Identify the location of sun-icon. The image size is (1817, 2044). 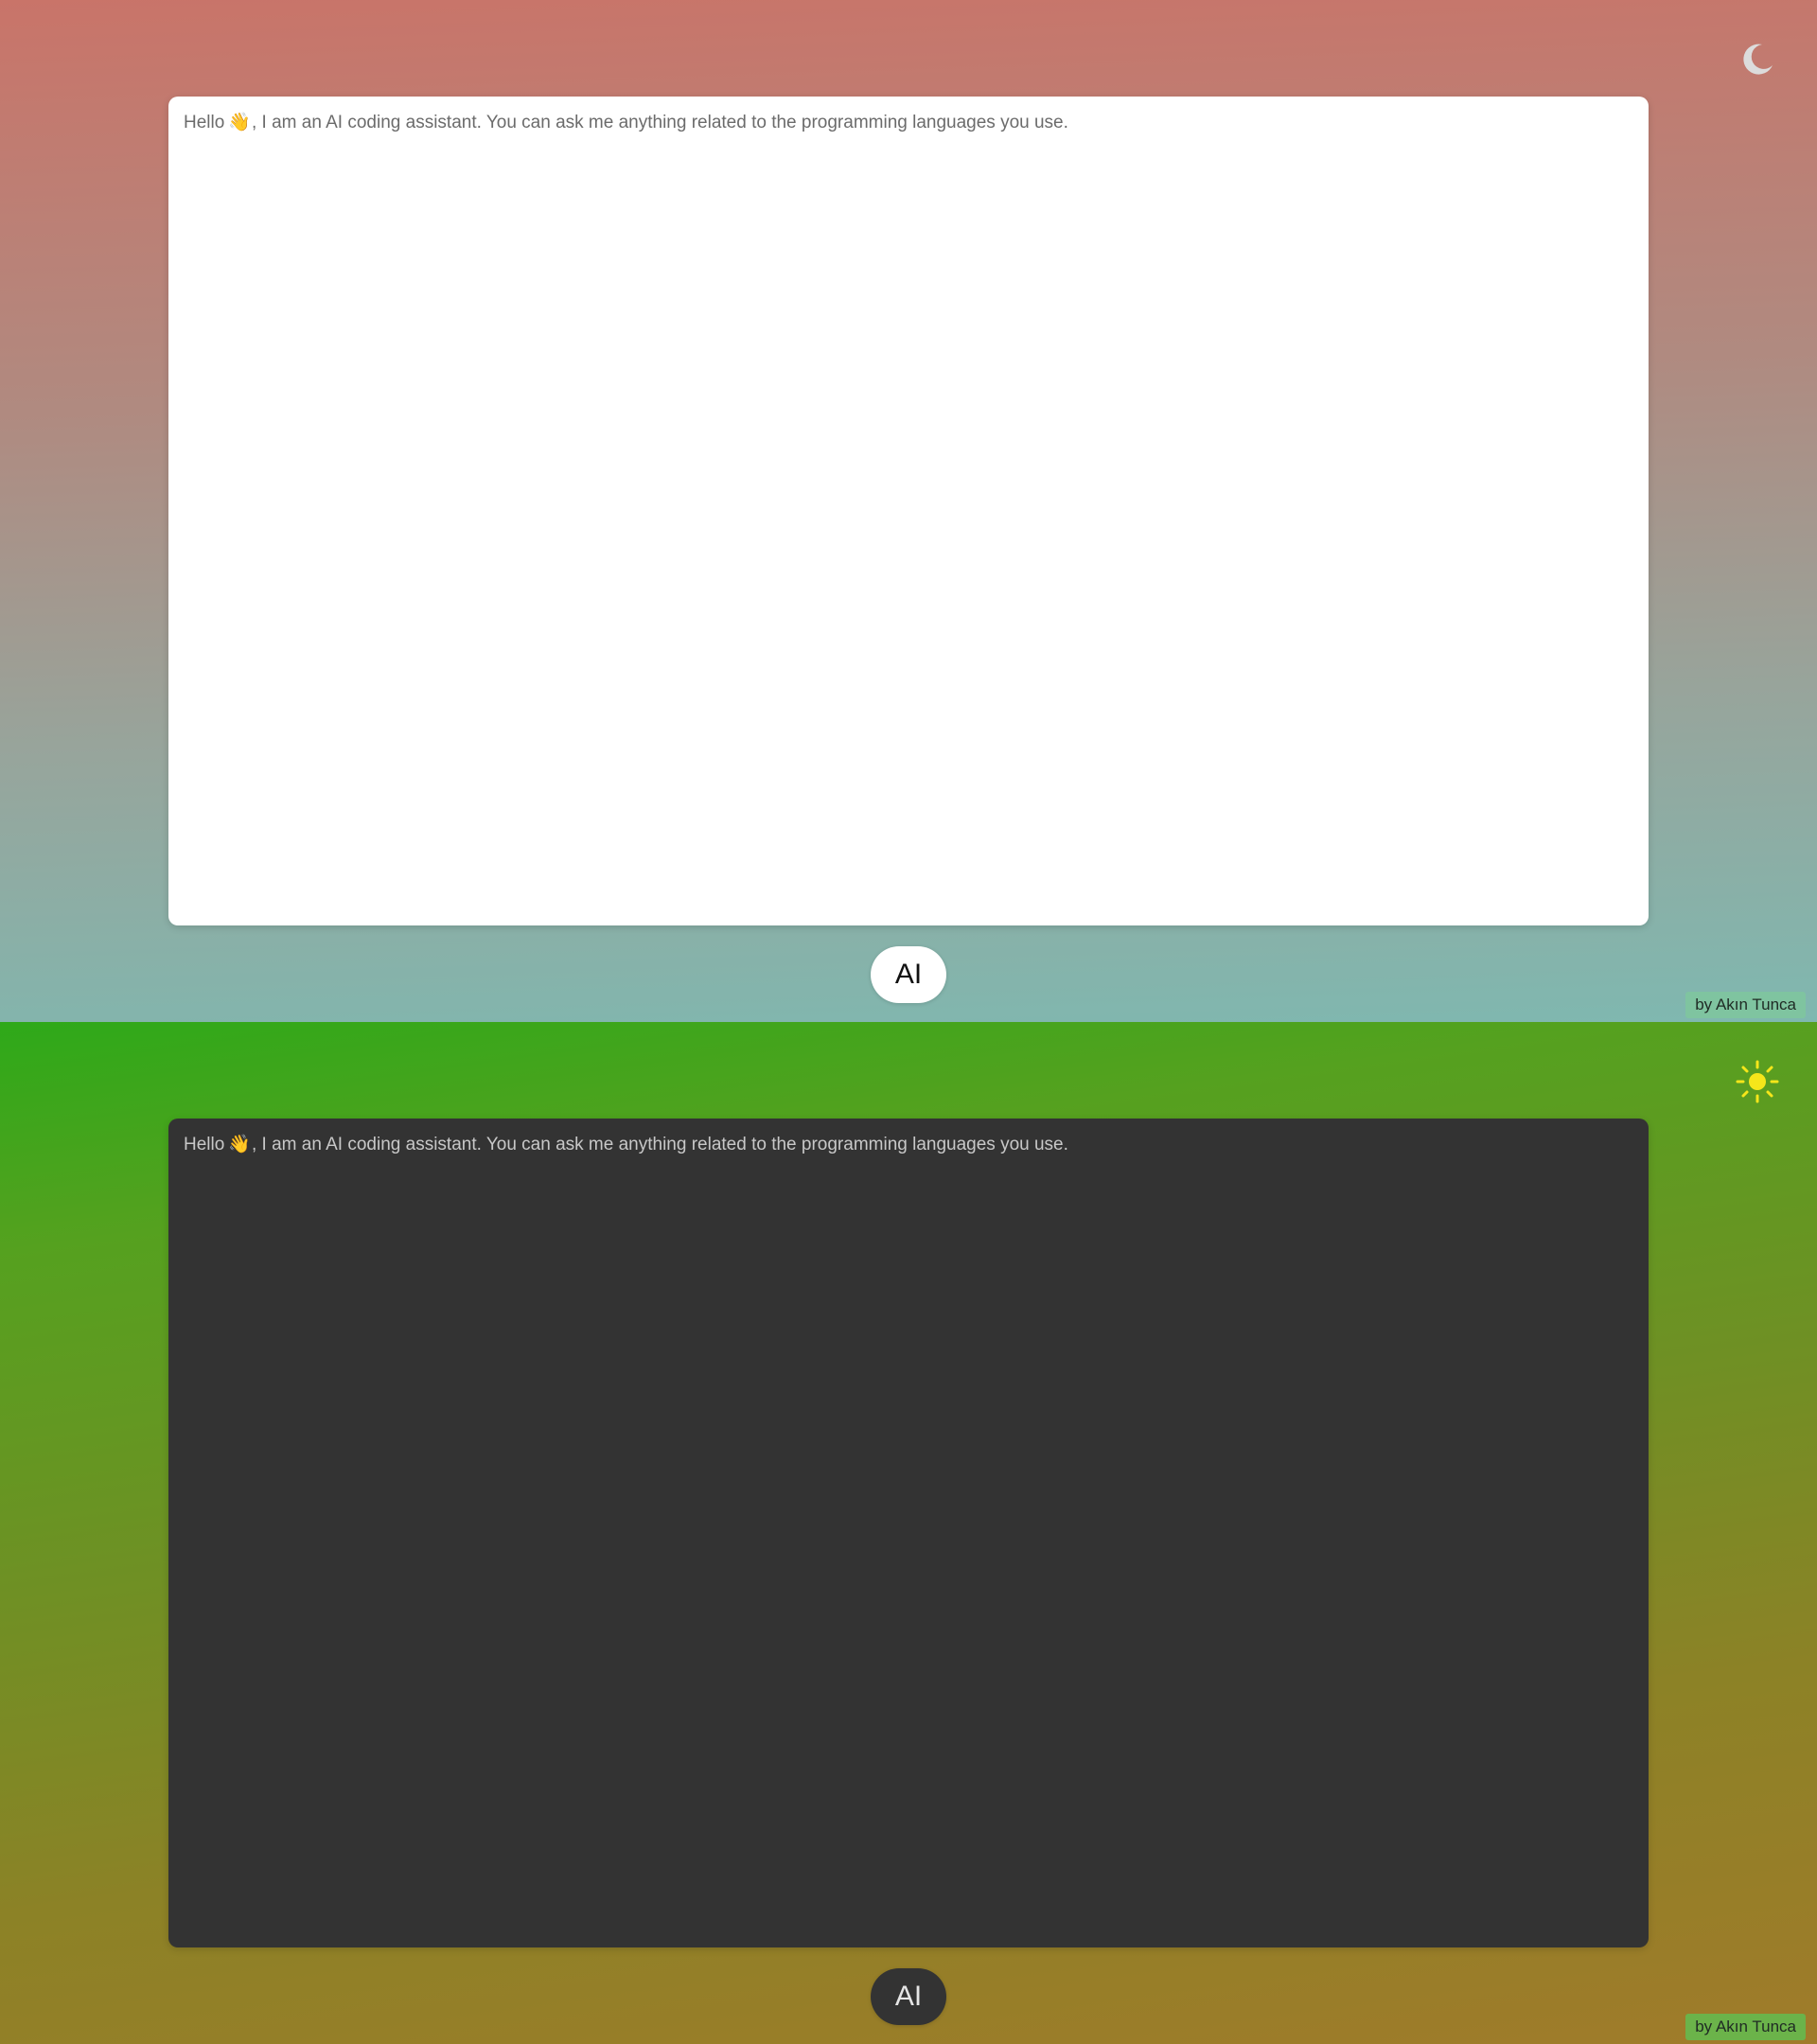
(1757, 1081).